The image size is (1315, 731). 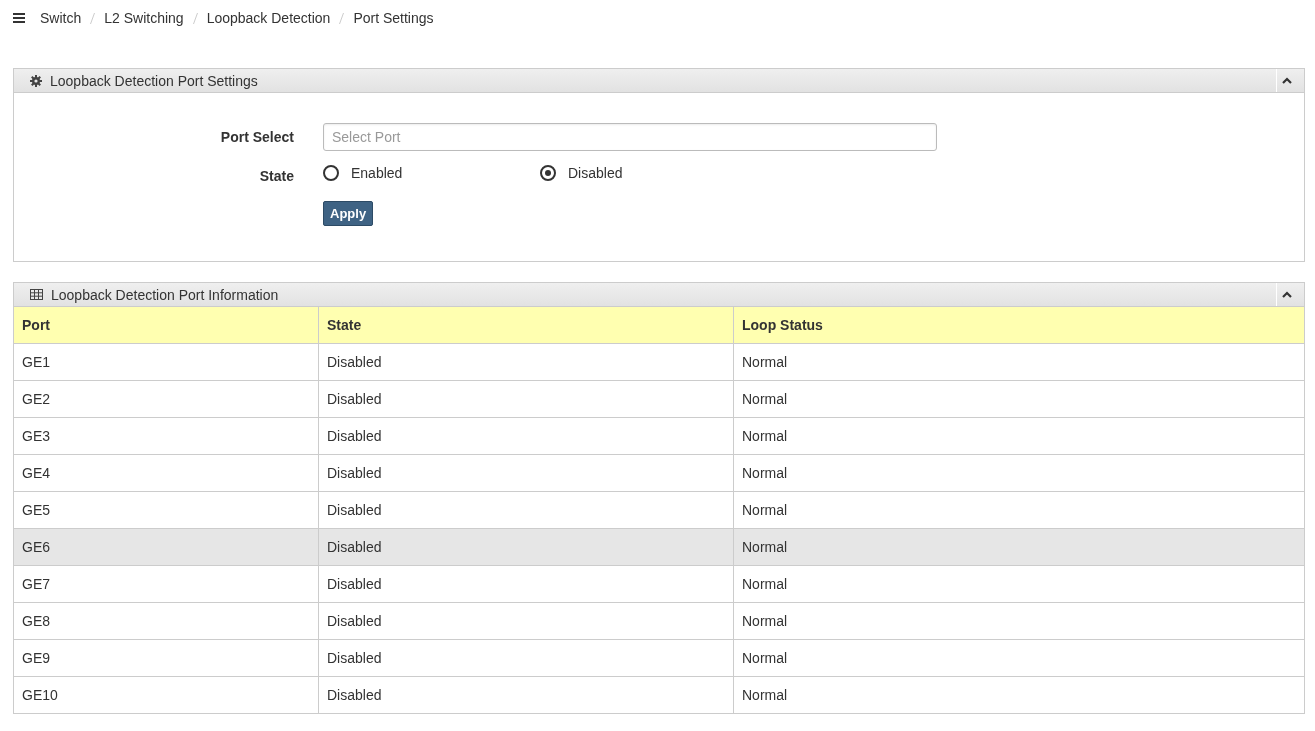 I want to click on table-cell: GE3, so click(x=166, y=436).